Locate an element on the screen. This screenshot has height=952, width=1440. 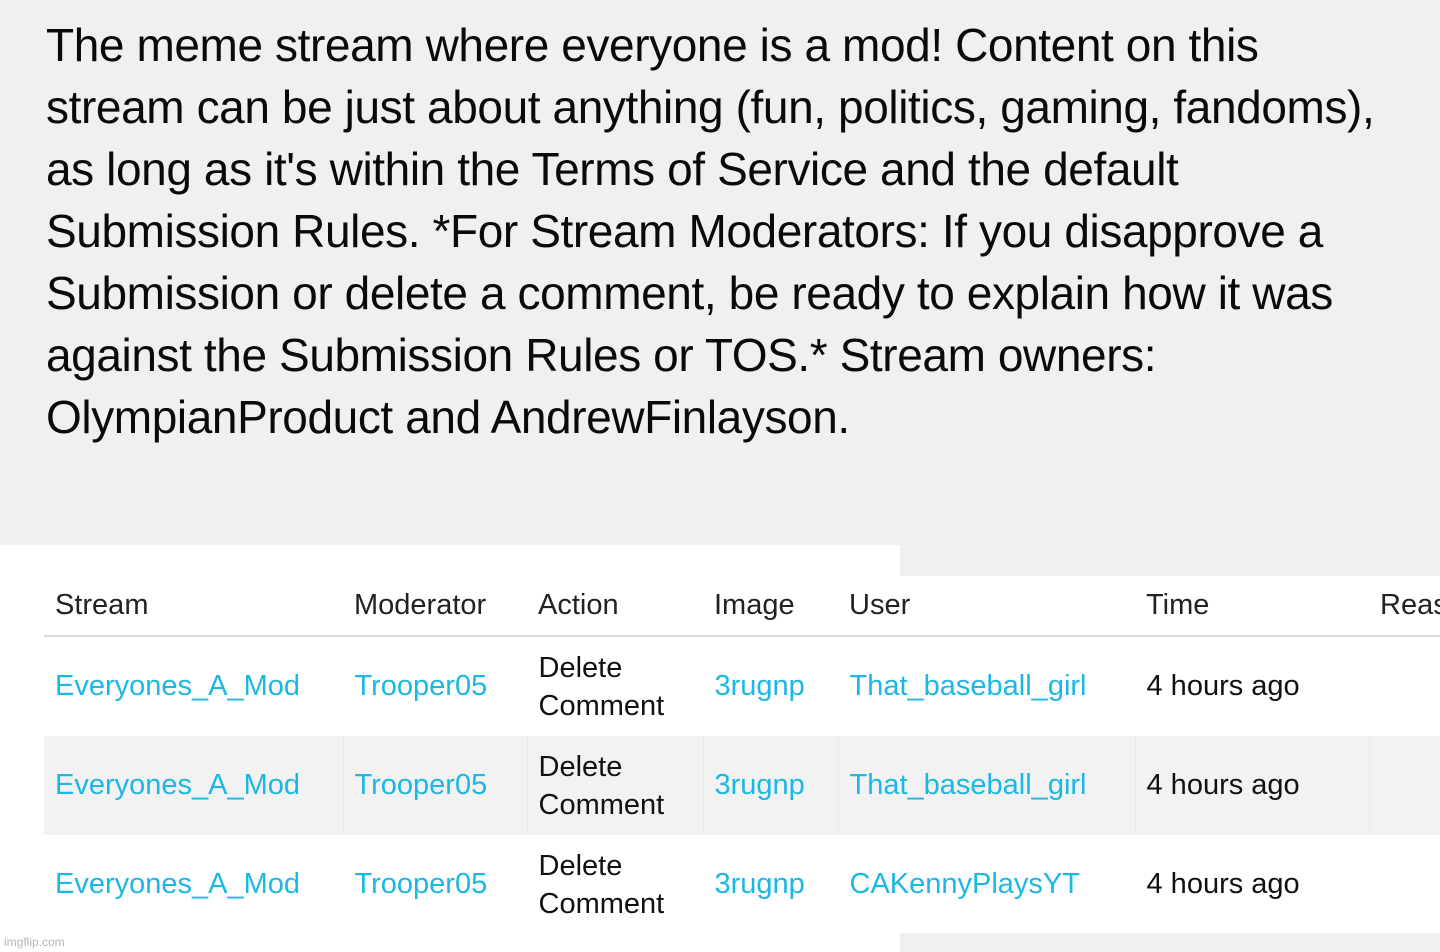
header-reason: Reason is located at coordinates (1404, 606).